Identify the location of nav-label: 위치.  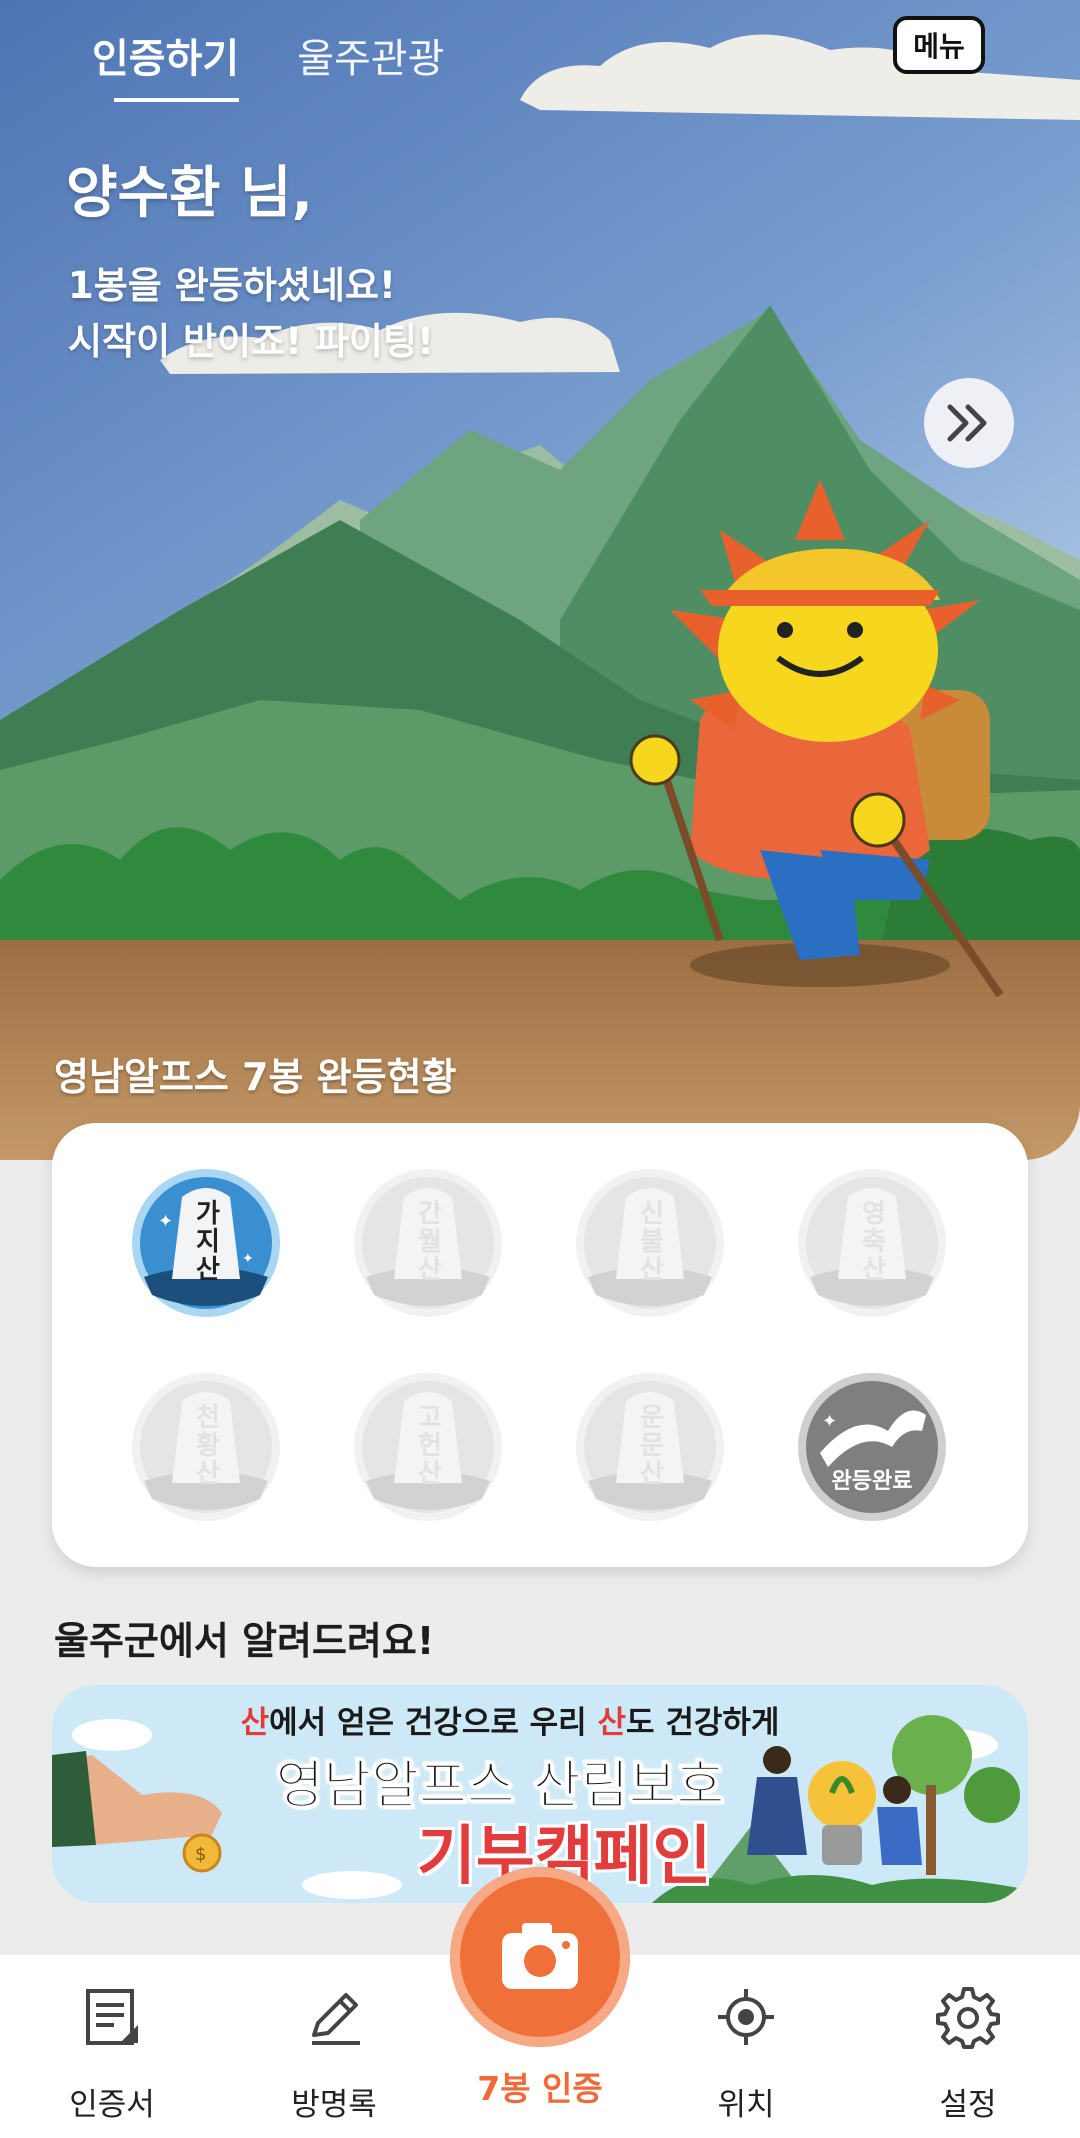
(746, 2105).